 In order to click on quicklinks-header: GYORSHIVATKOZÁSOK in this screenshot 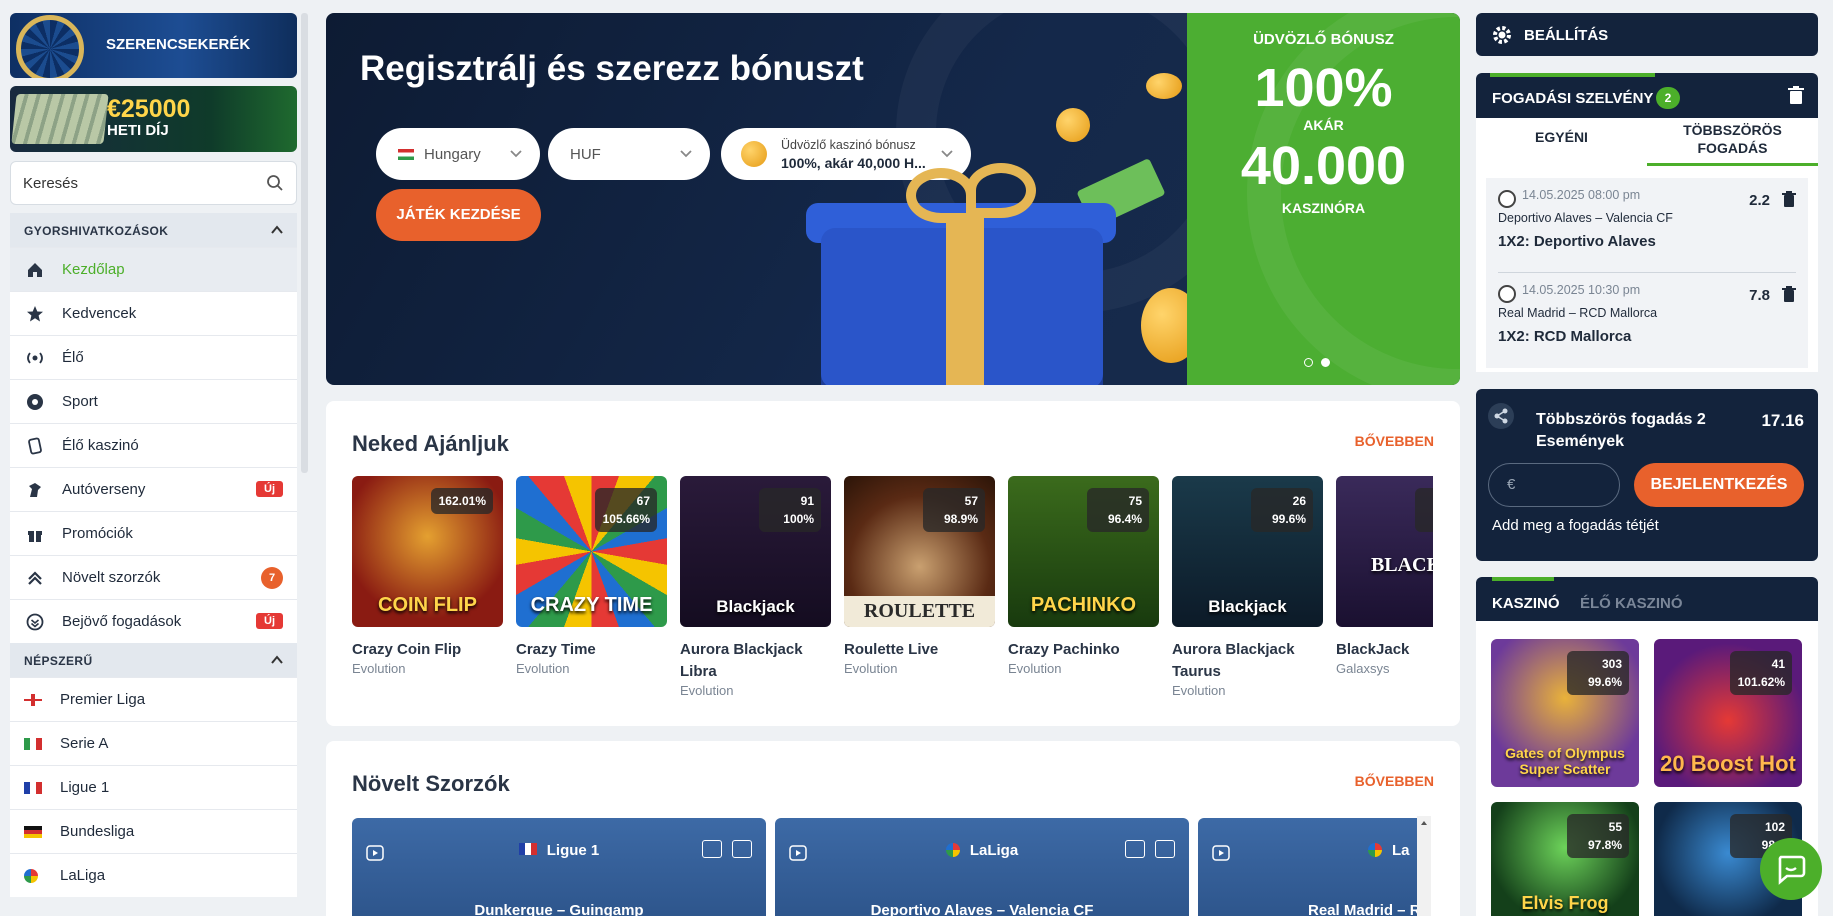, I will do `click(153, 230)`.